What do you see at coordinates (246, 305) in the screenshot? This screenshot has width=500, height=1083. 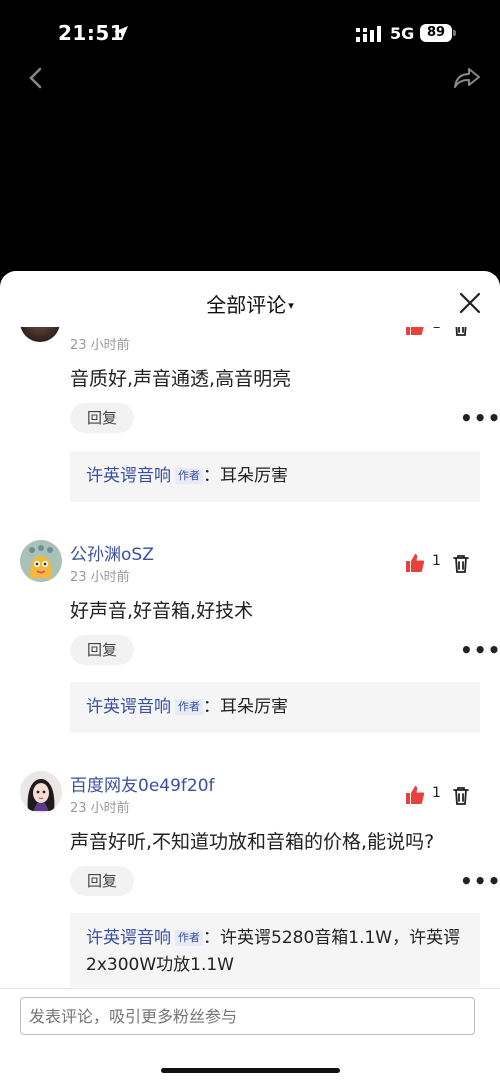 I see `sheet-title-label: 全部评论` at bounding box center [246, 305].